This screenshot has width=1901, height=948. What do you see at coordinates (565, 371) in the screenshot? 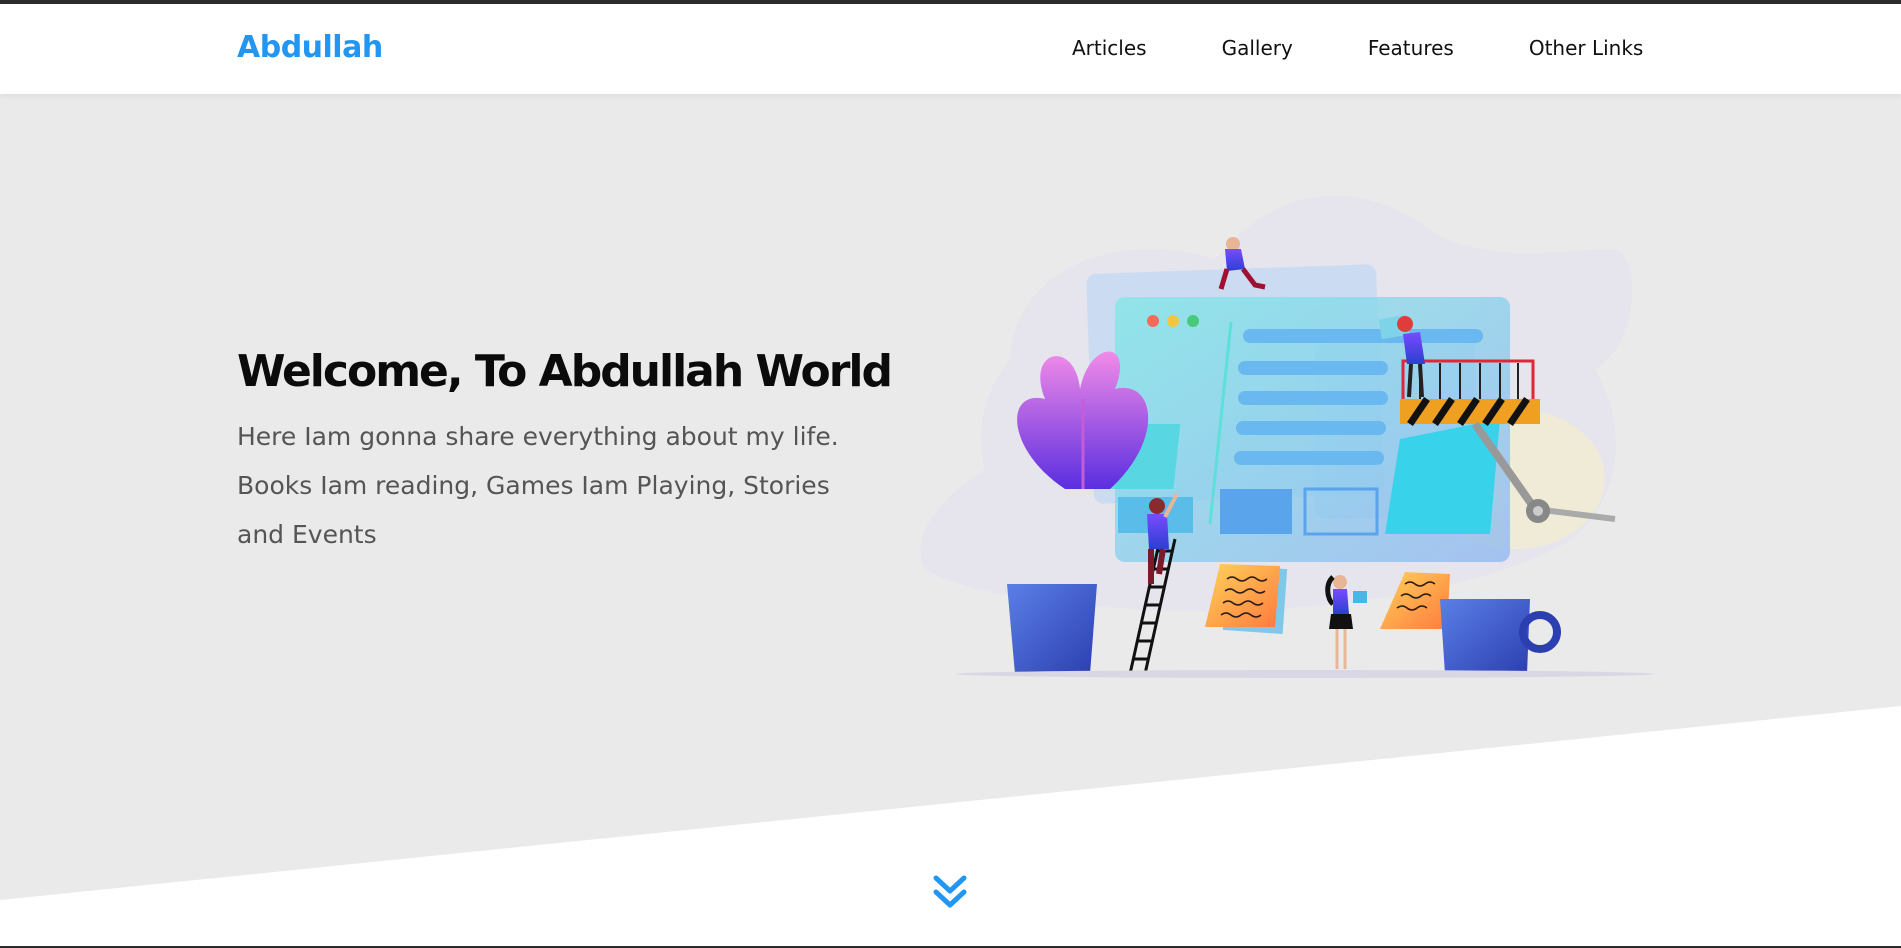
I see `hero-title: Welcome, To Abdullah World` at bounding box center [565, 371].